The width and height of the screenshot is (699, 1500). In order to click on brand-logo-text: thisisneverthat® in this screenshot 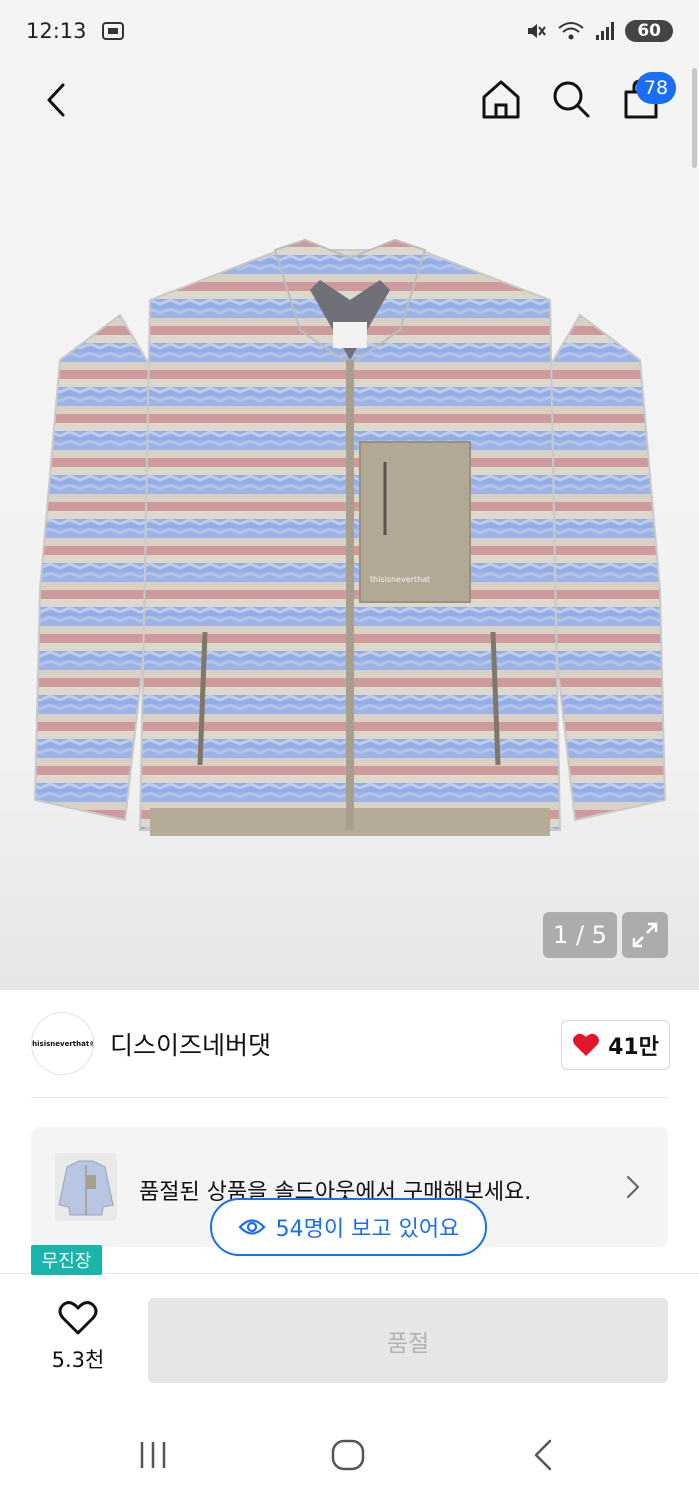, I will do `click(62, 1043)`.